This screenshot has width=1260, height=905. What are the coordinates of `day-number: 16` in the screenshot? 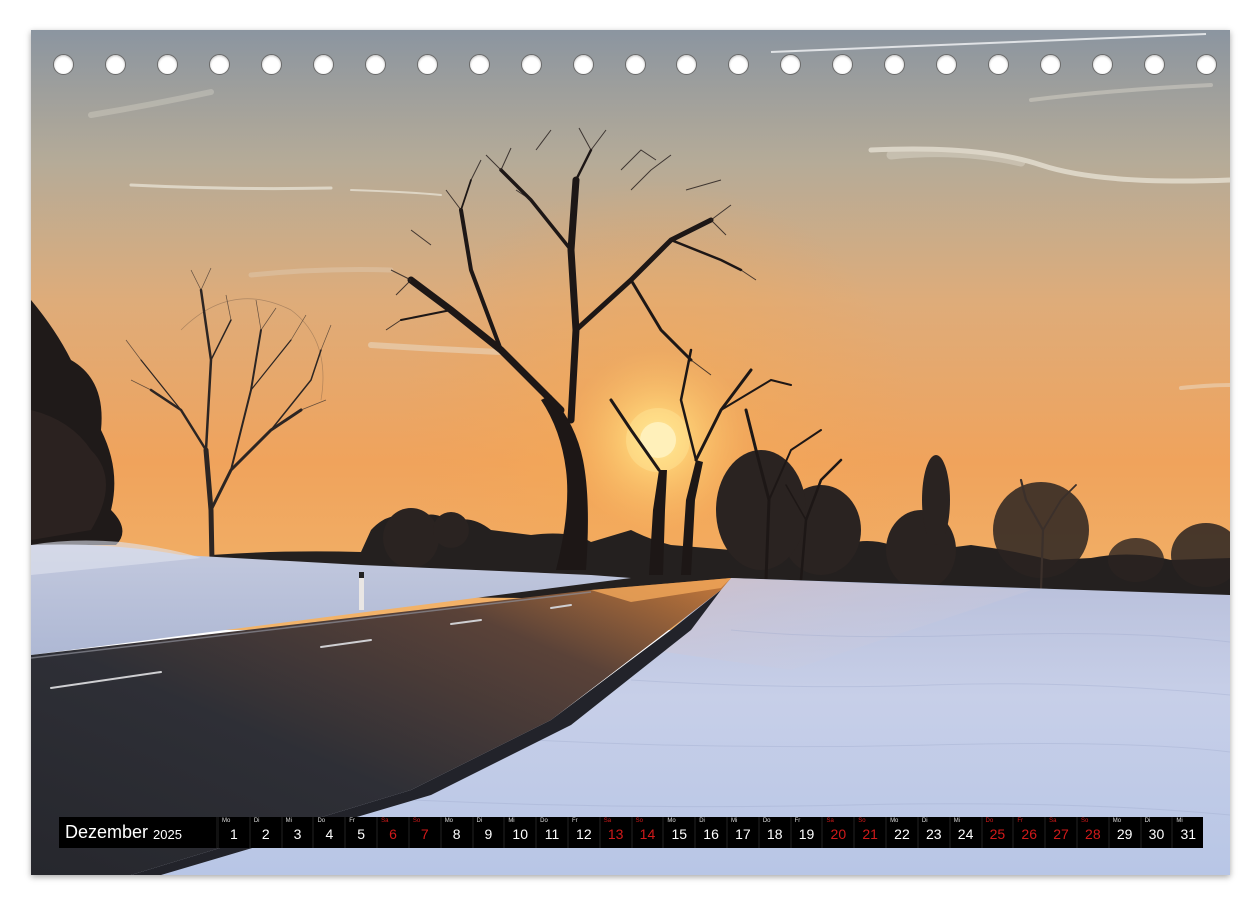 It's located at (711, 834).